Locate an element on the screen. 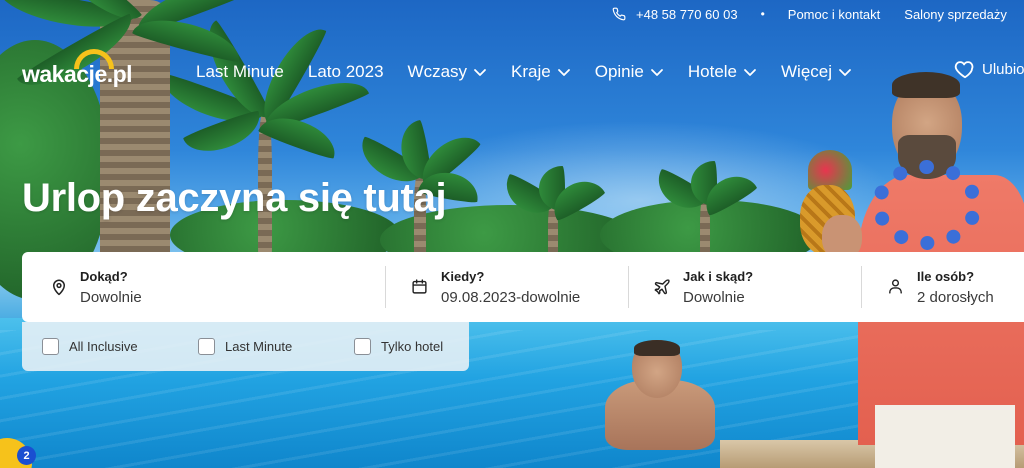 The image size is (1024, 468). date-field: Kiedy? 09.08.2023-dowolnie is located at coordinates (507, 287).